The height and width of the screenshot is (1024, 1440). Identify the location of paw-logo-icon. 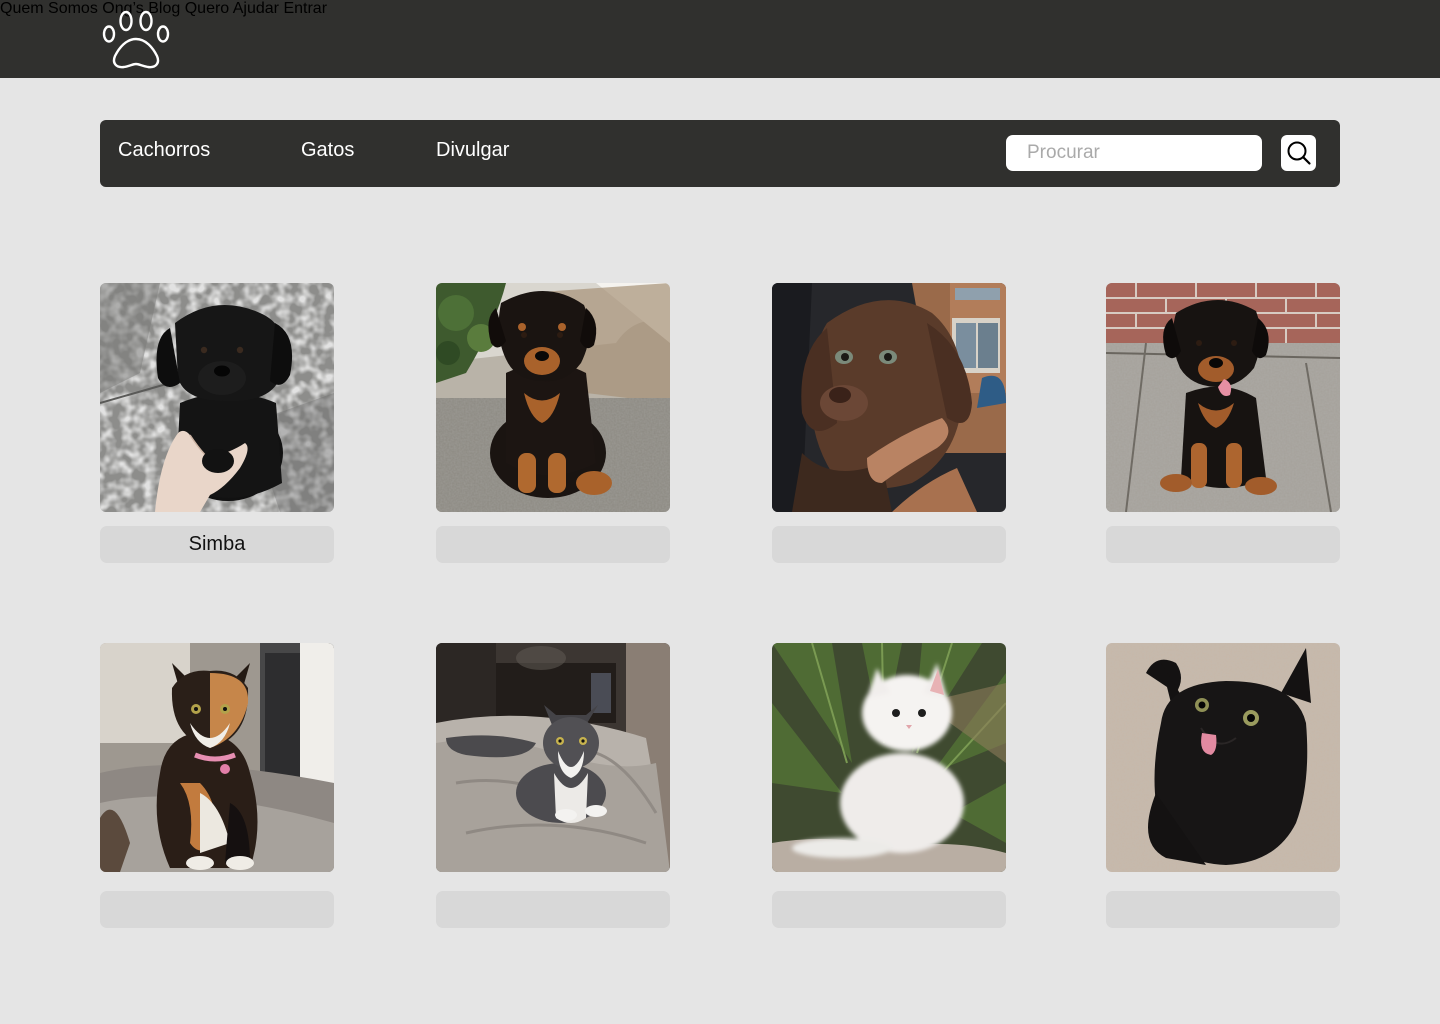
(137, 39).